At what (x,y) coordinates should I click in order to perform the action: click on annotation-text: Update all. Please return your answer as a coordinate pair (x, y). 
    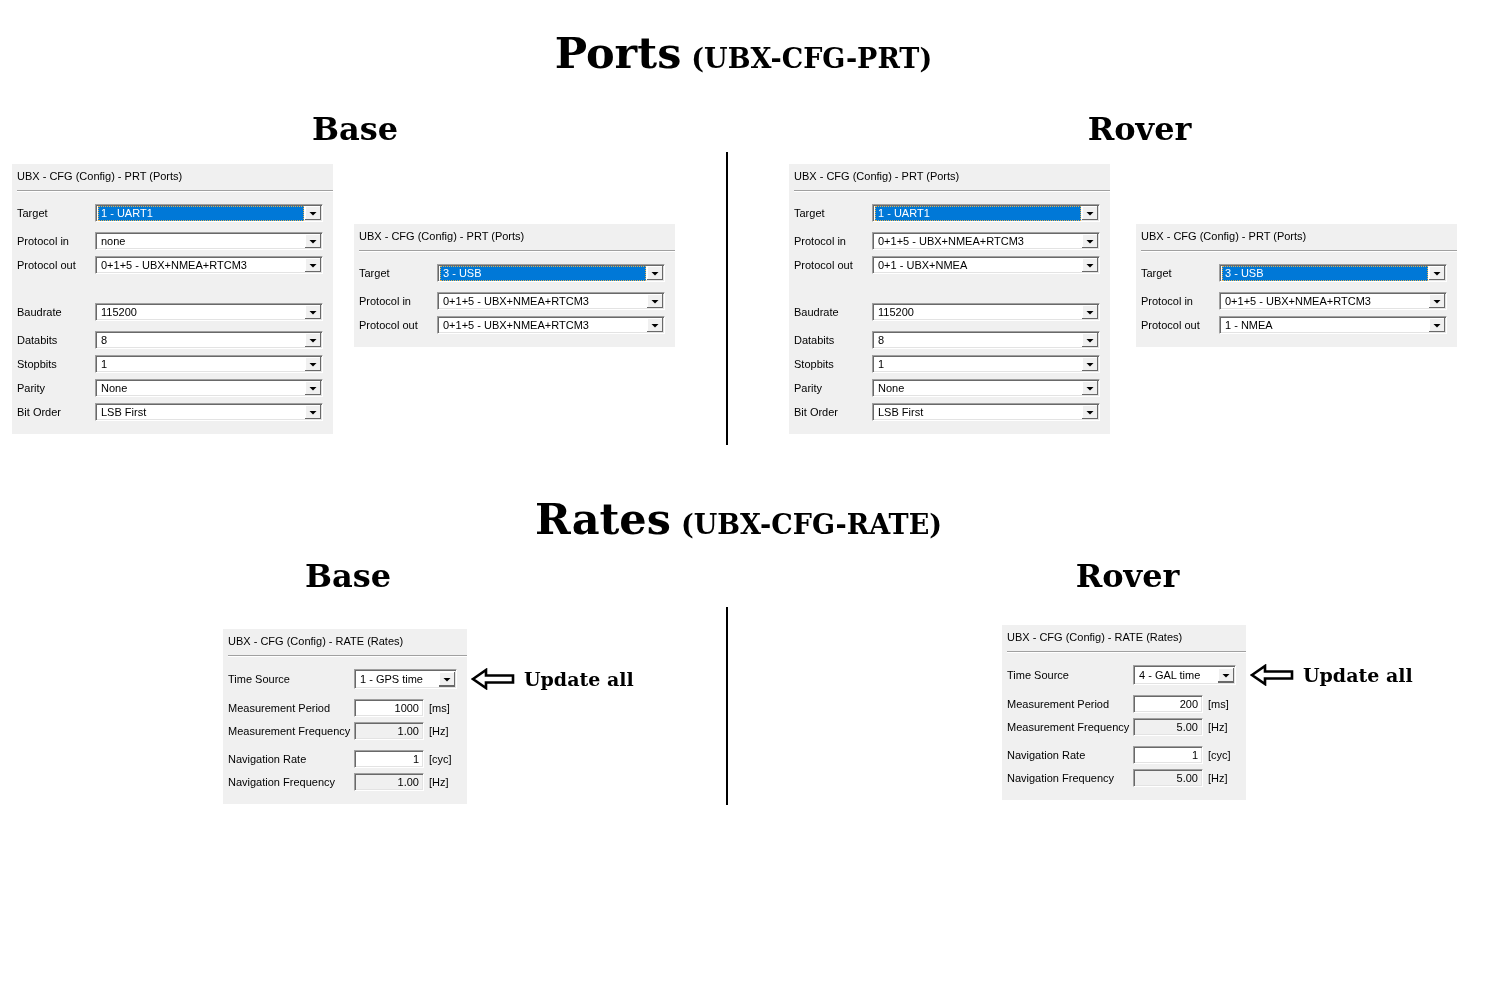
    Looking at the image, I should click on (1358, 675).